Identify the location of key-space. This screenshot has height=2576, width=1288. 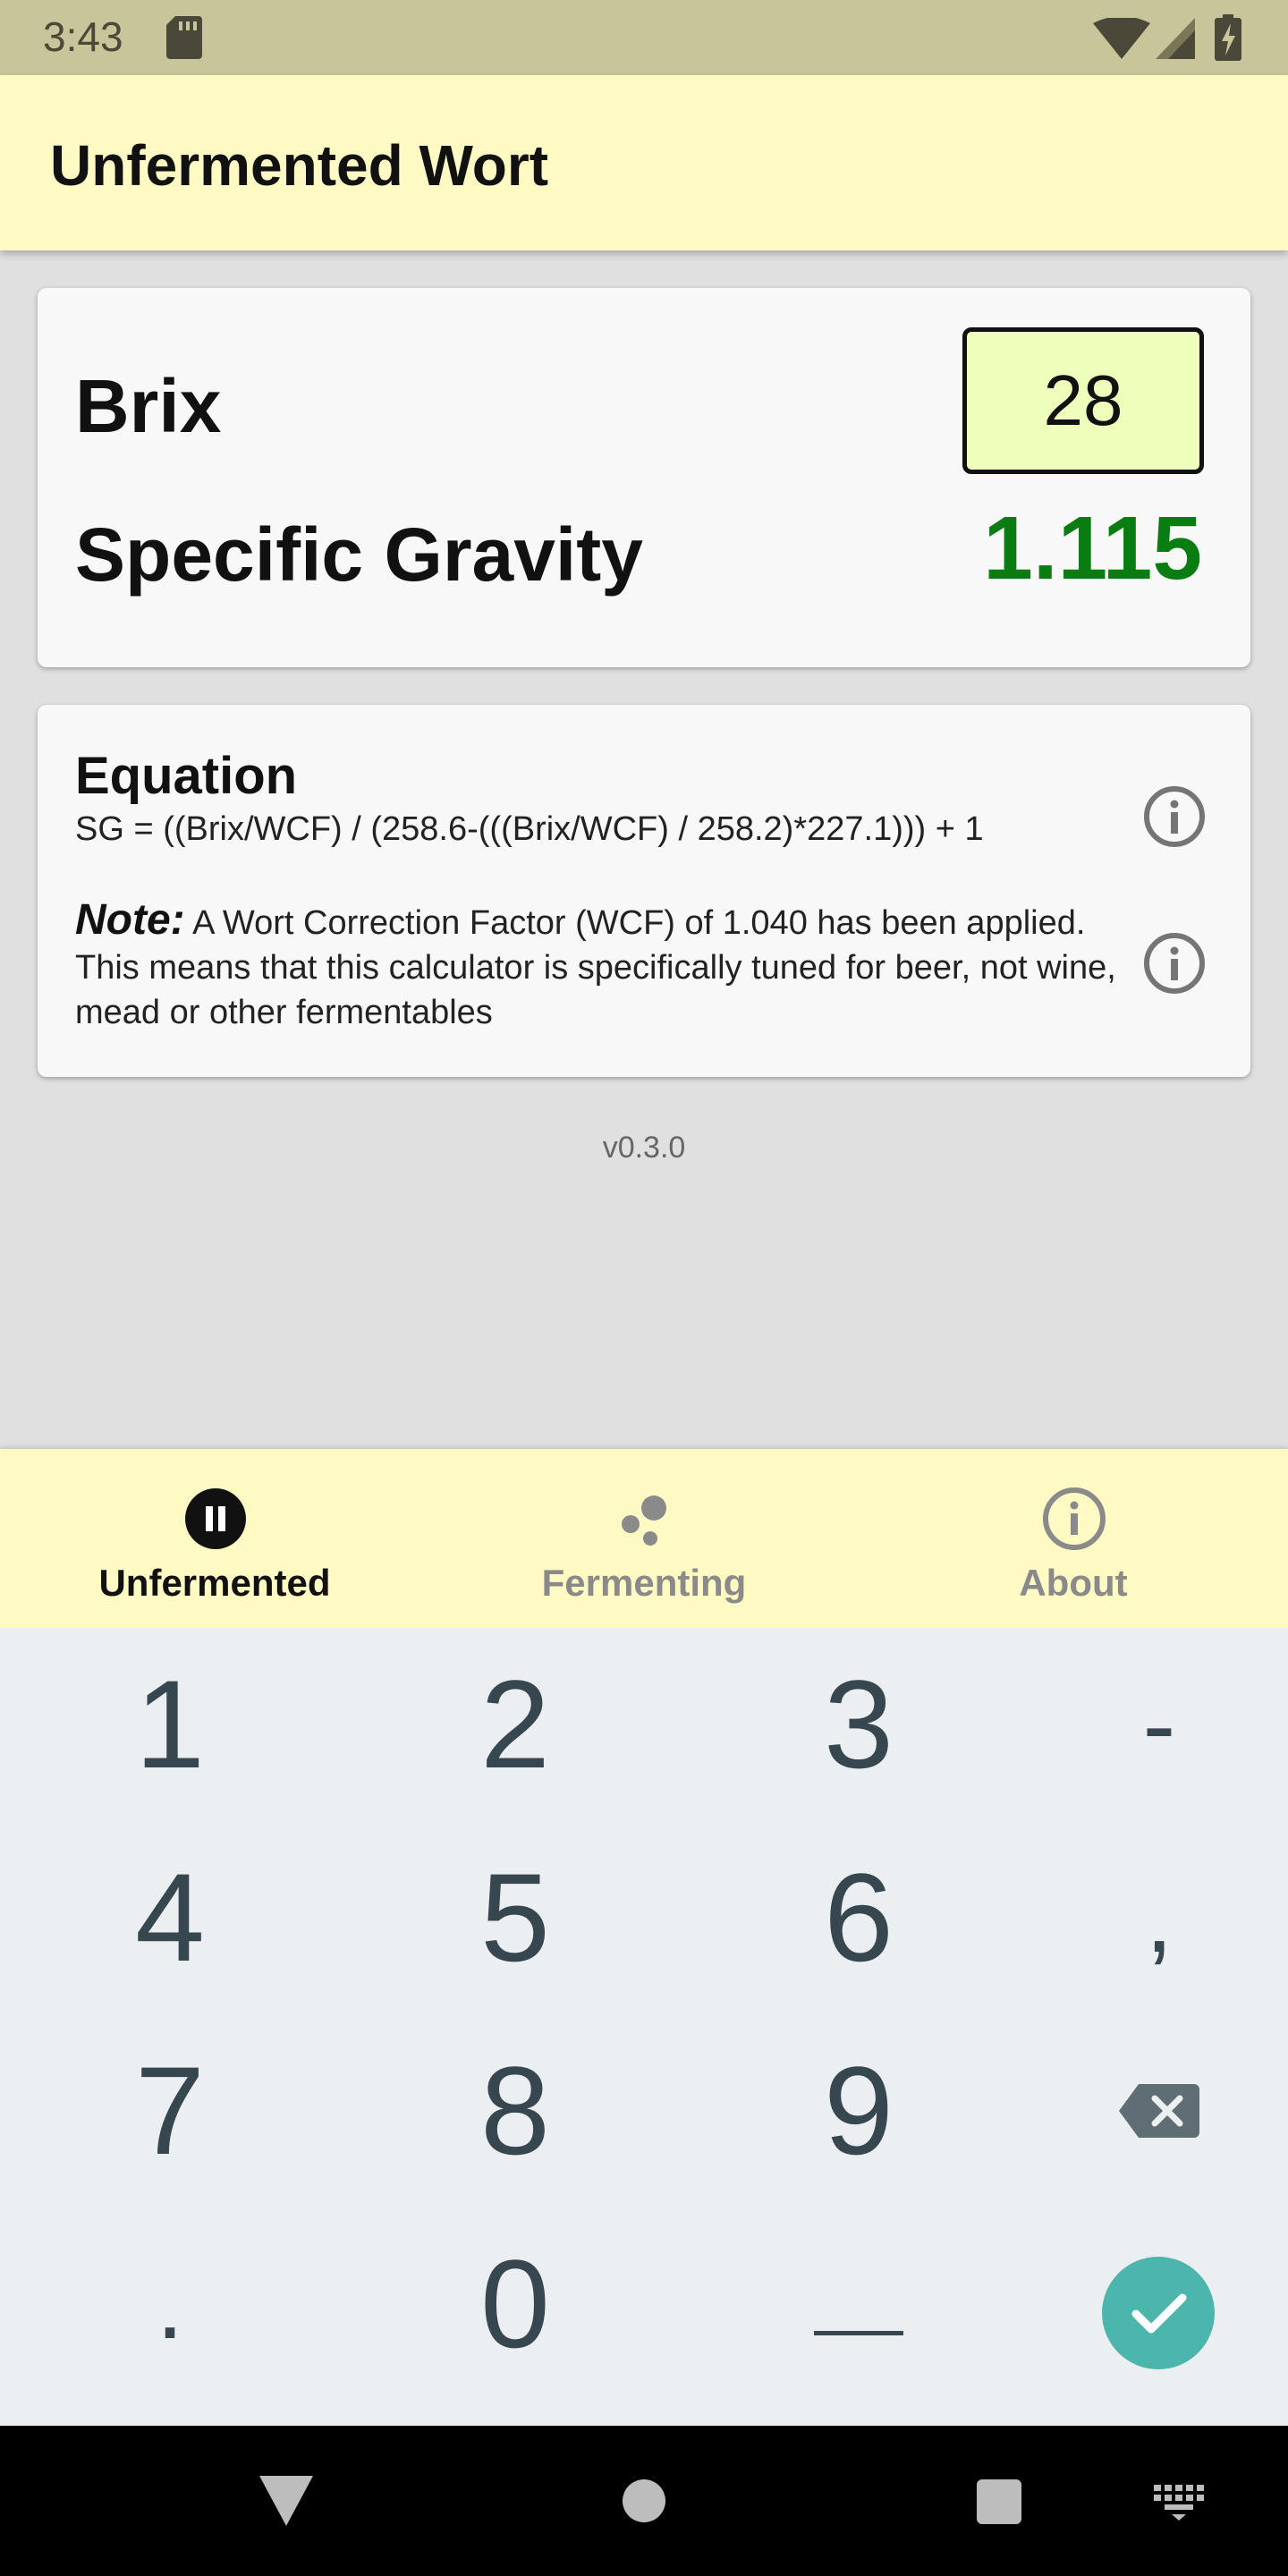
(859, 2304).